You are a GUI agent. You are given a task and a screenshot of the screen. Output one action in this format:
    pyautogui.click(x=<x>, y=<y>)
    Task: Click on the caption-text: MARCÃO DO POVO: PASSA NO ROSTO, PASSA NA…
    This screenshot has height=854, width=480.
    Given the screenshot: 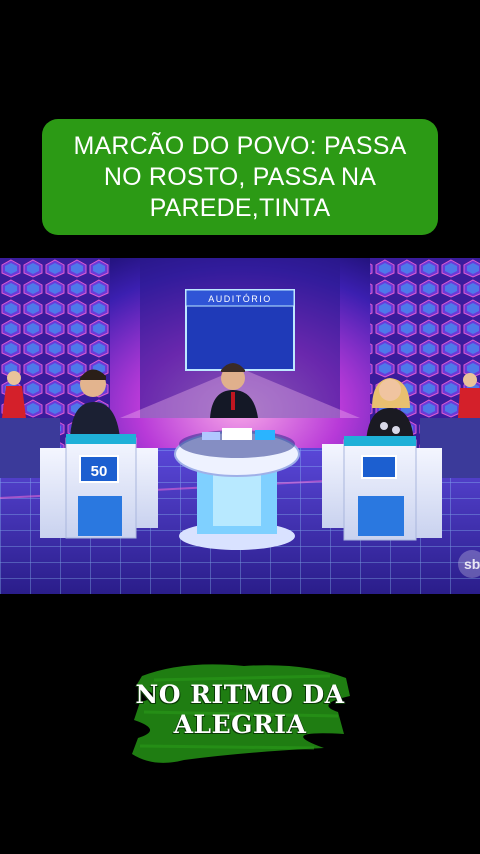 What is the action you would take?
    pyautogui.click(x=240, y=176)
    